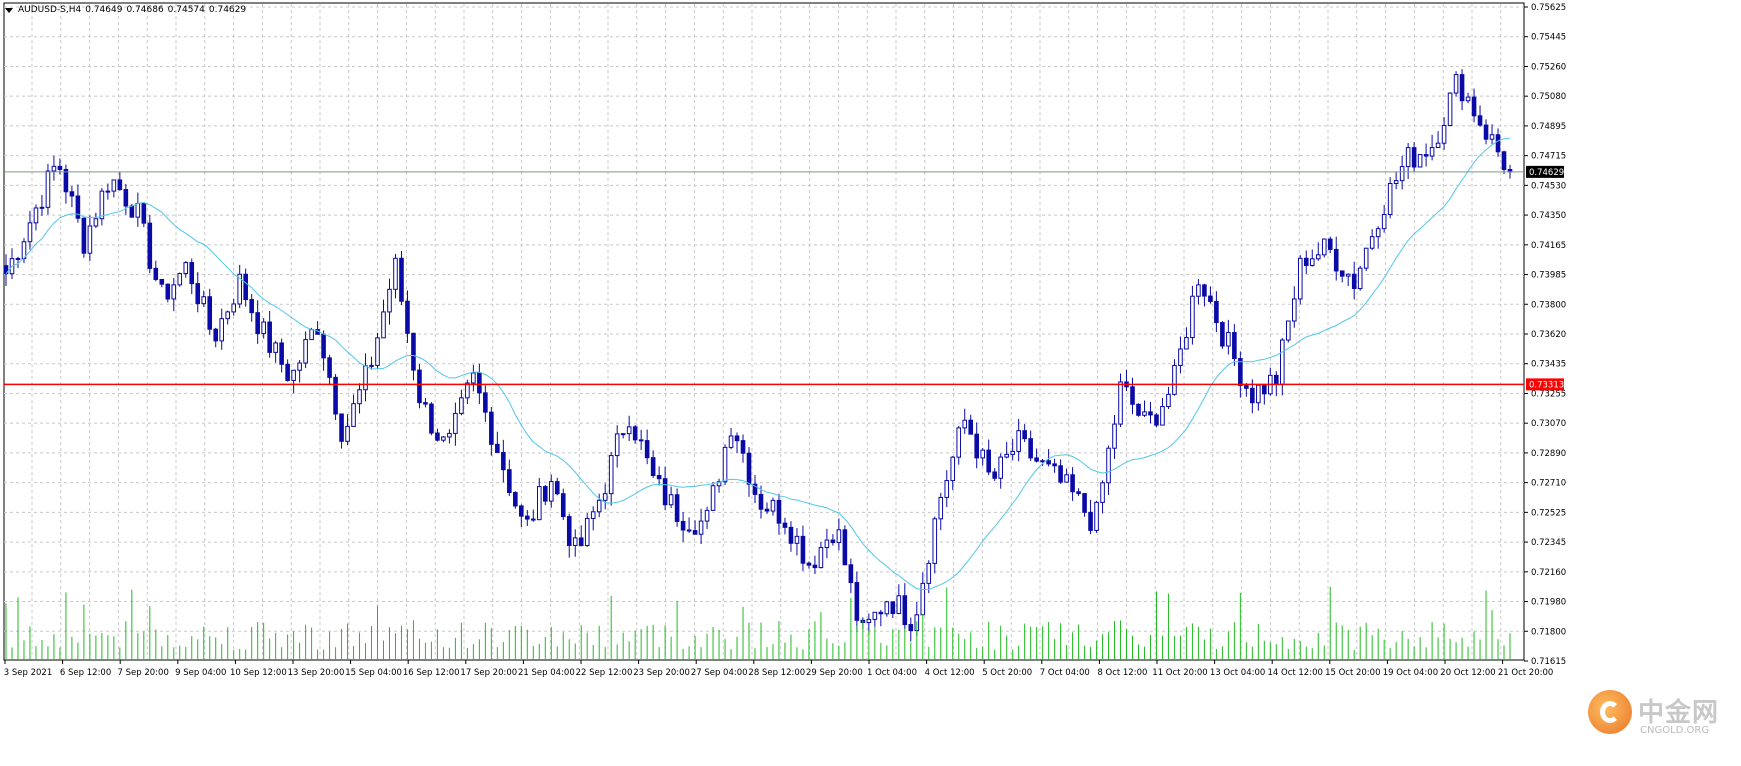 This screenshot has height=766, width=1741. Describe the element at coordinates (1548, 38) in the screenshot. I see `price-axis-label: 0.75445` at that location.